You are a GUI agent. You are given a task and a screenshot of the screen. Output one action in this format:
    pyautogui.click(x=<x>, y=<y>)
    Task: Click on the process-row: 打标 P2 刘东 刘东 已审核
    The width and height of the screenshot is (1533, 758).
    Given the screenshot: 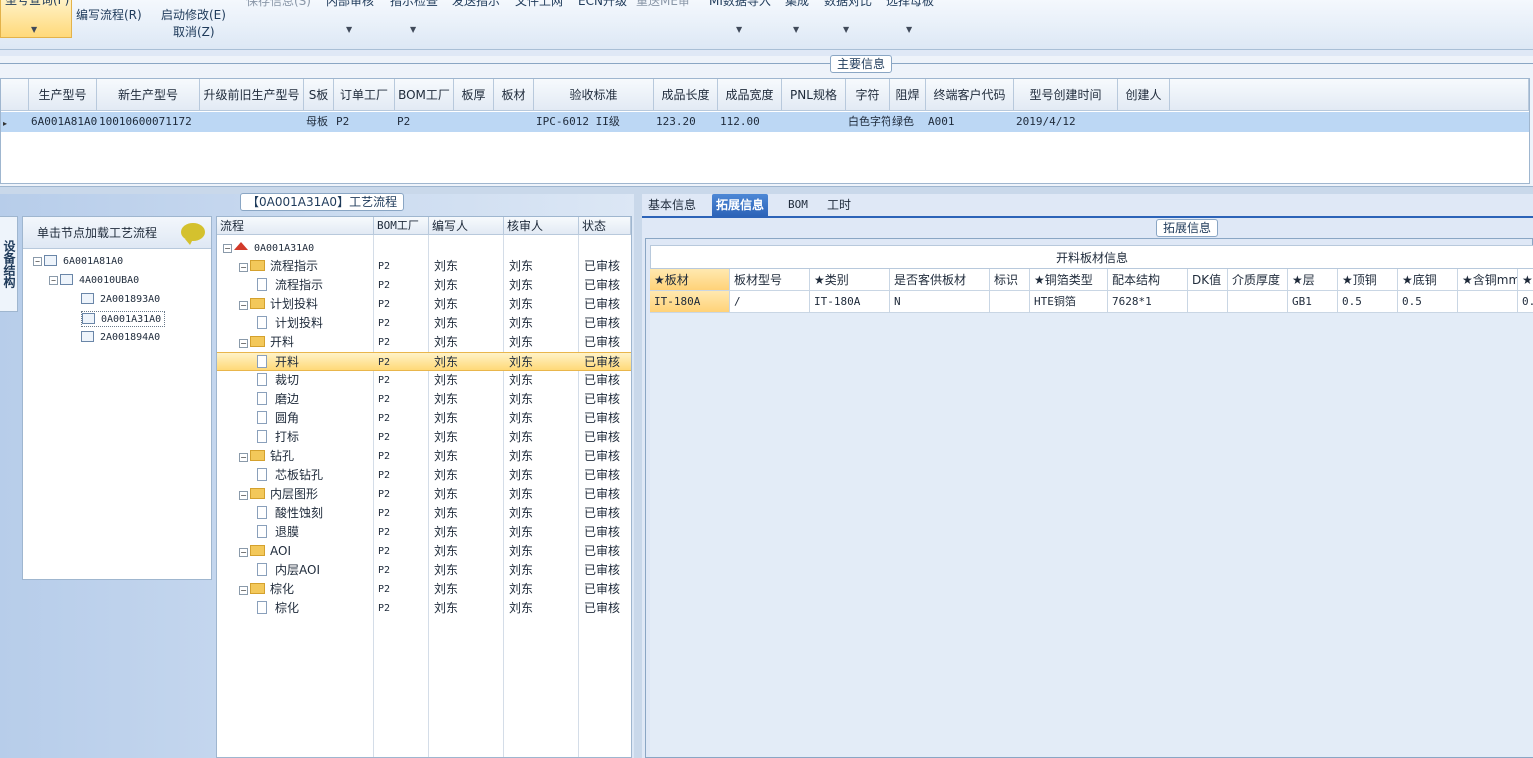 What is the action you would take?
    pyautogui.click(x=424, y=437)
    